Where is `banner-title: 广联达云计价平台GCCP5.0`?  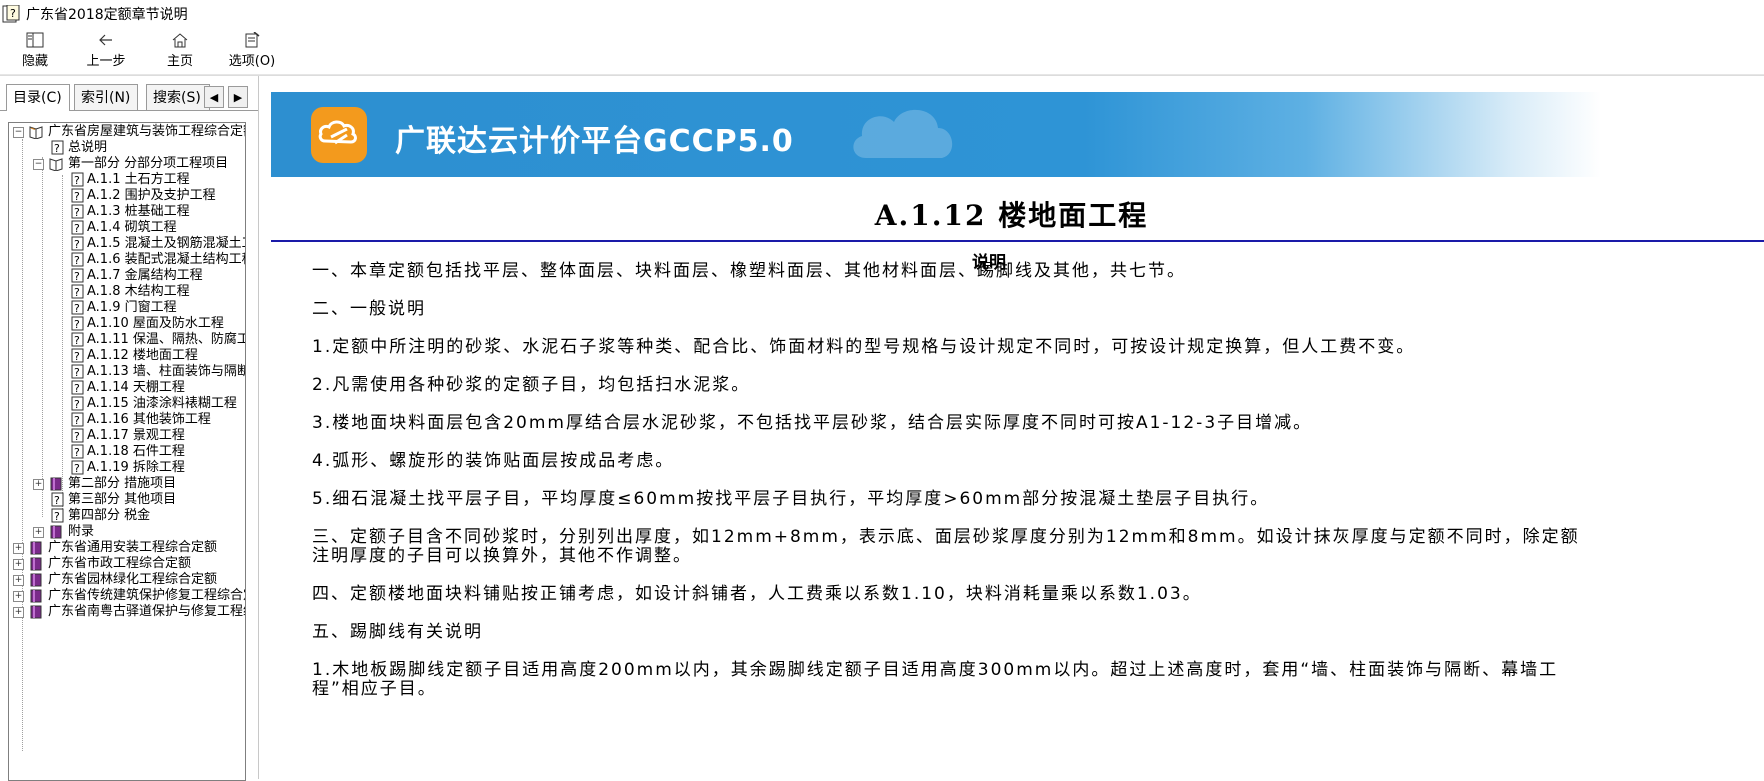 banner-title: 广联达云计价平台GCCP5.0 is located at coordinates (594, 141).